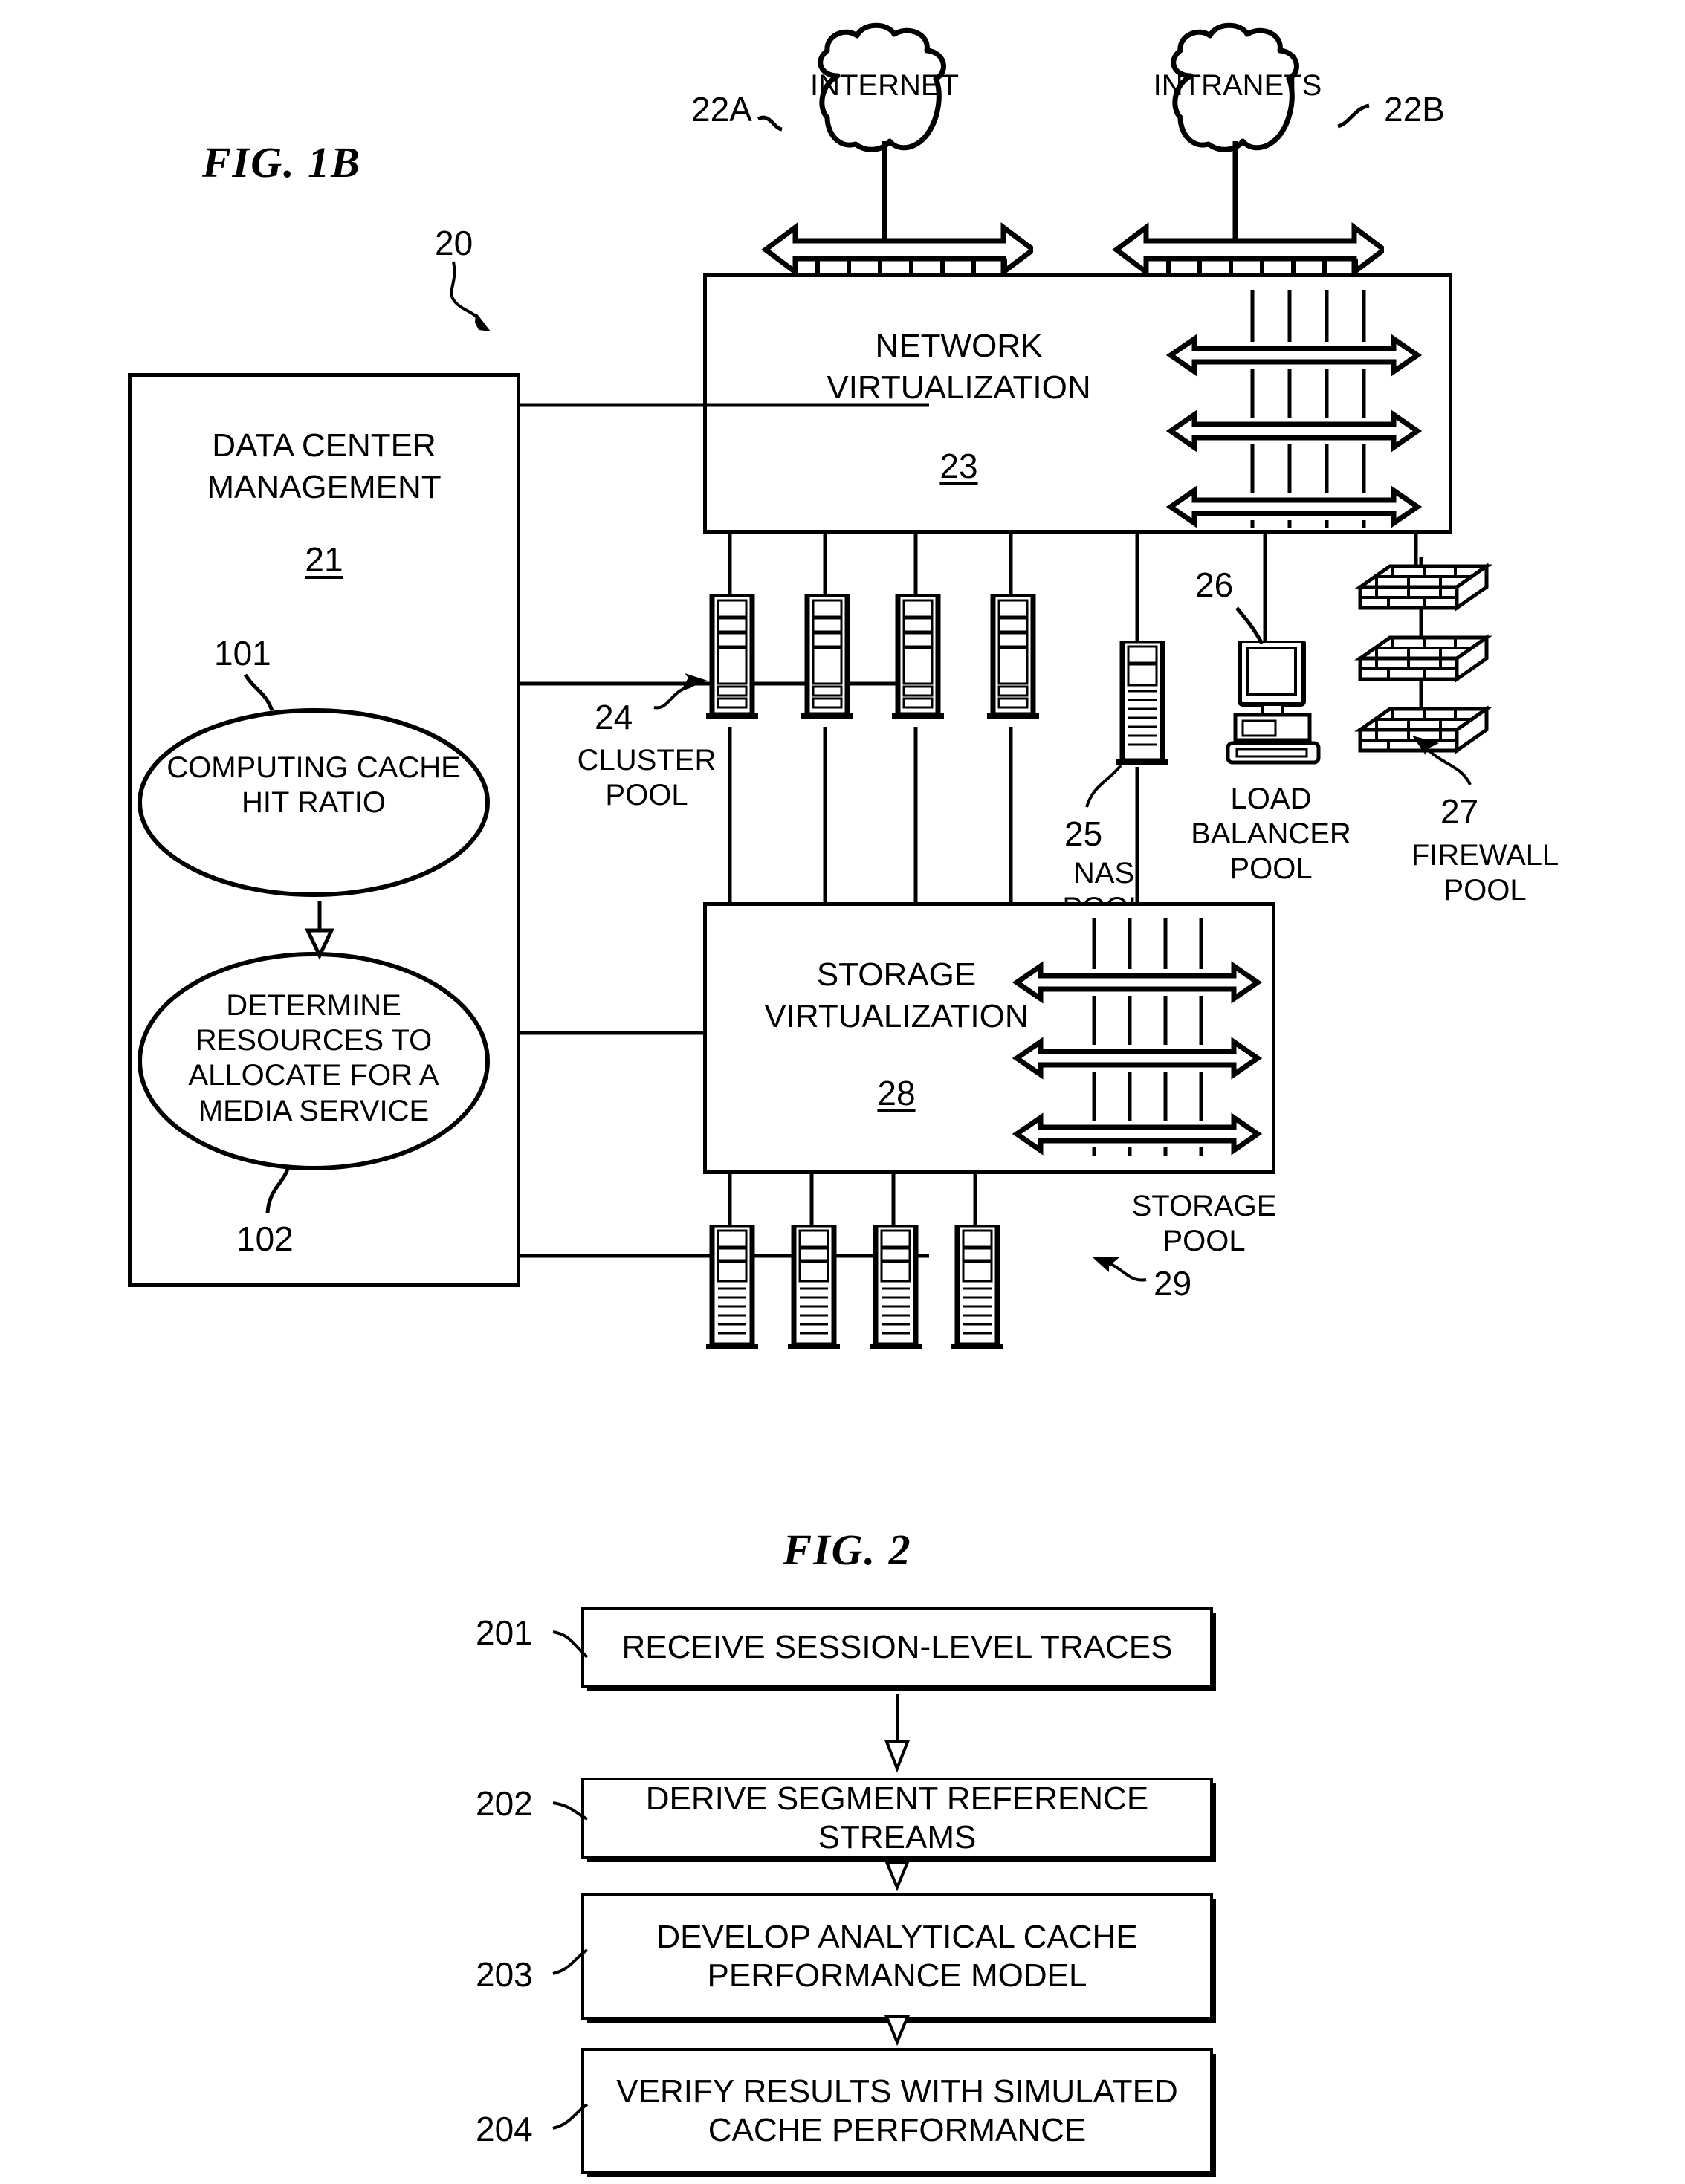 The height and width of the screenshot is (2184, 1685). I want to click on step-102-ref: 102, so click(265, 1239).